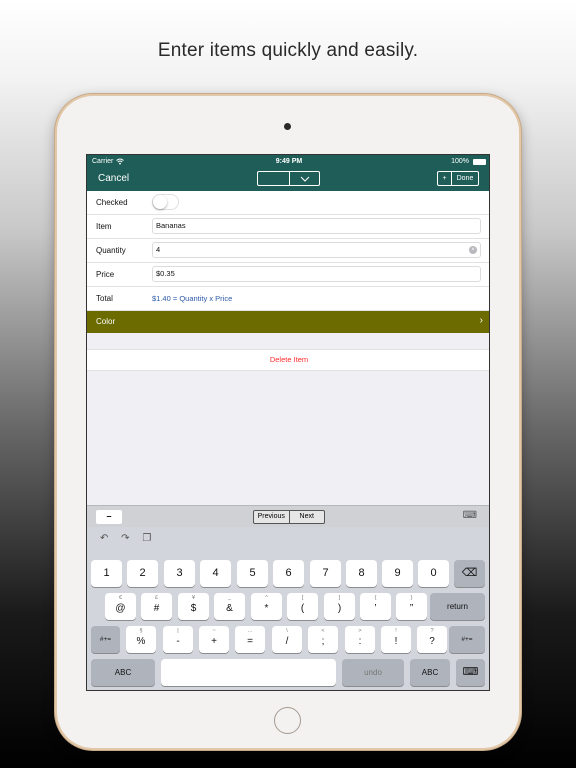 This screenshot has height=768, width=576. I want to click on quantity-row: Quantity 4 ×, so click(288, 251).